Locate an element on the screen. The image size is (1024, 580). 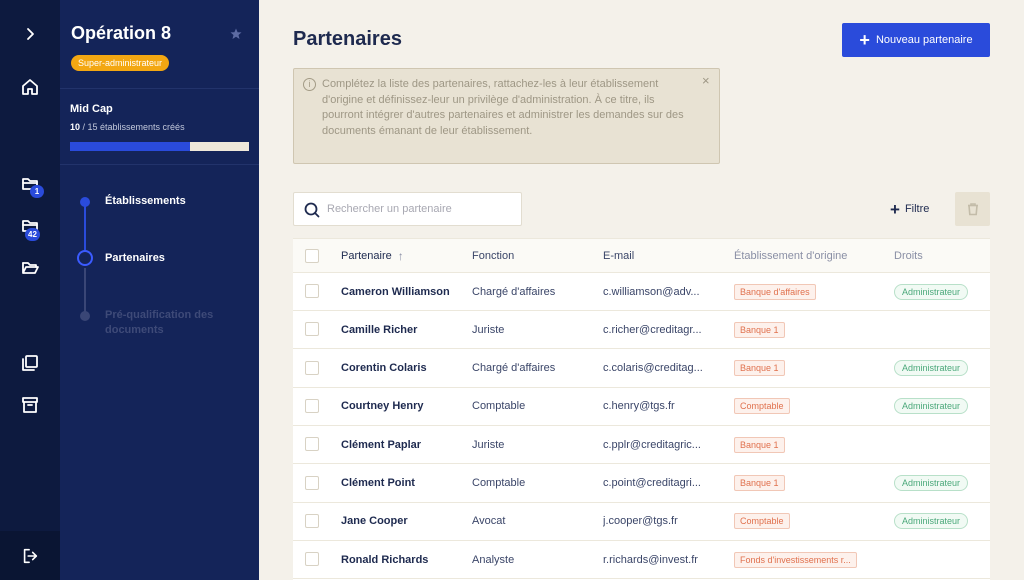
partner-name: Clément Point is located at coordinates (378, 483).